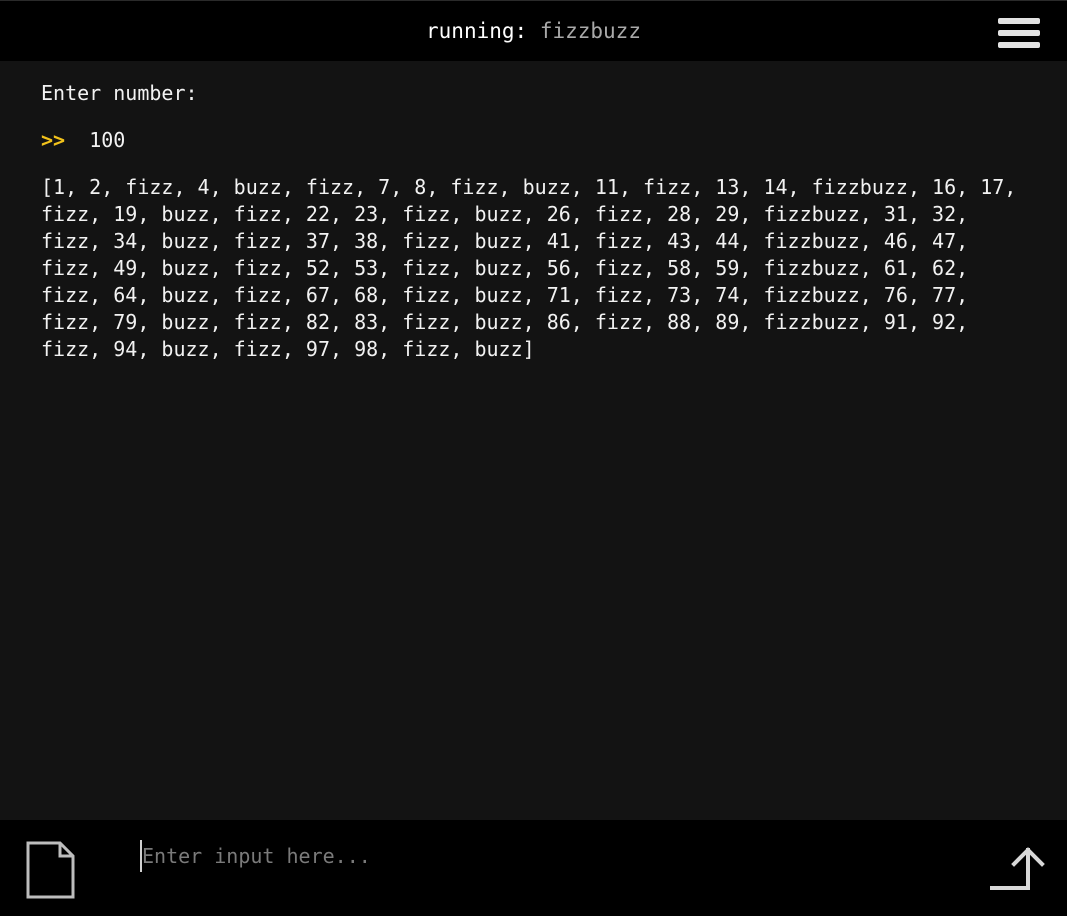 This screenshot has height=916, width=1067. I want to click on prompt-text: Enter number:, so click(119, 93).